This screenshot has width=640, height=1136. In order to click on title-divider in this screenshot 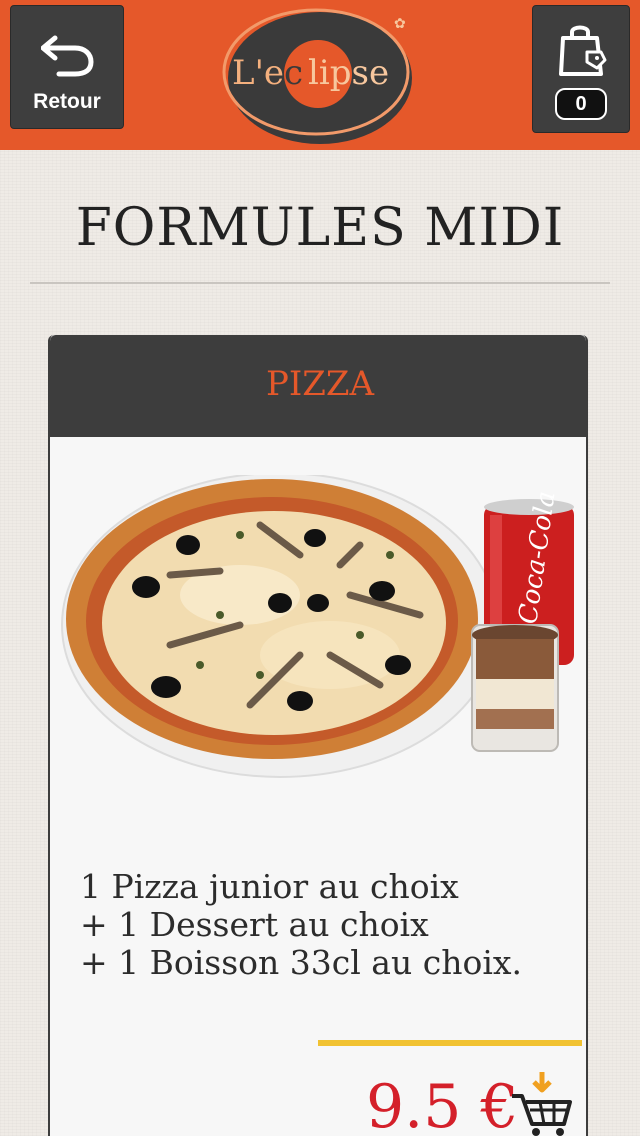, I will do `click(320, 283)`.